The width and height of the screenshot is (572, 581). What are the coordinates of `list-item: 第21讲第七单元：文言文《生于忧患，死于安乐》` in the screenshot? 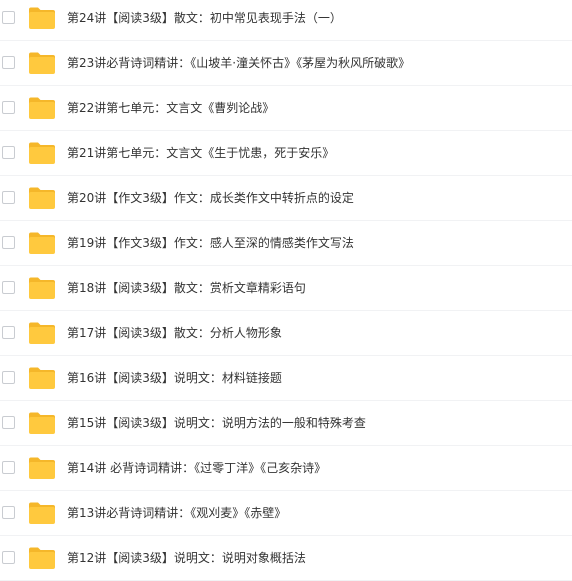 It's located at (286, 153).